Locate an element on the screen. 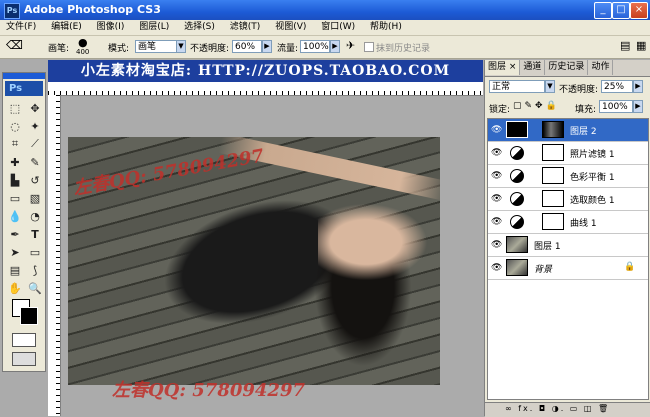 The image size is (650, 417). airbrush-icon: ✈ is located at coordinates (350, 45).